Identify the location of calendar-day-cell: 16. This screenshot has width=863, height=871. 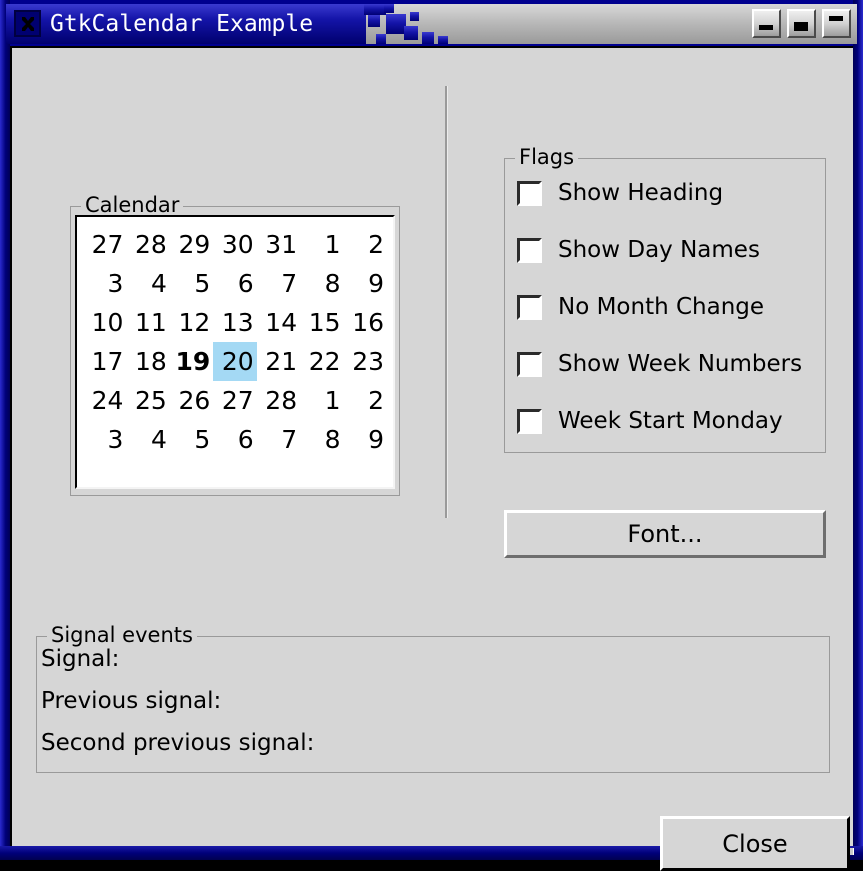
(365, 322).